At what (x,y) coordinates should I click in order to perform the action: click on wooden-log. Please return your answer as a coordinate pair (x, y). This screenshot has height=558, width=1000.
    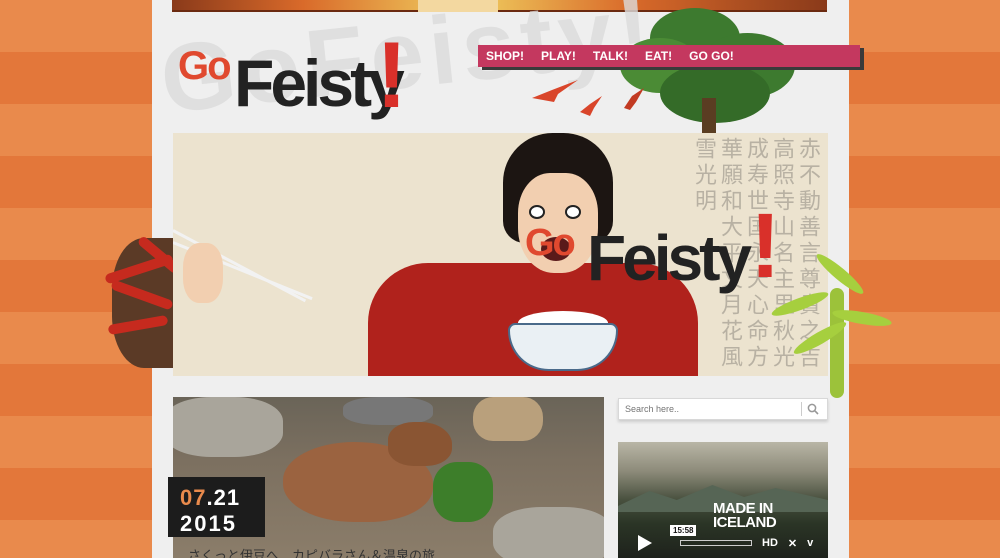
    Looking at the image, I should click on (508, 419).